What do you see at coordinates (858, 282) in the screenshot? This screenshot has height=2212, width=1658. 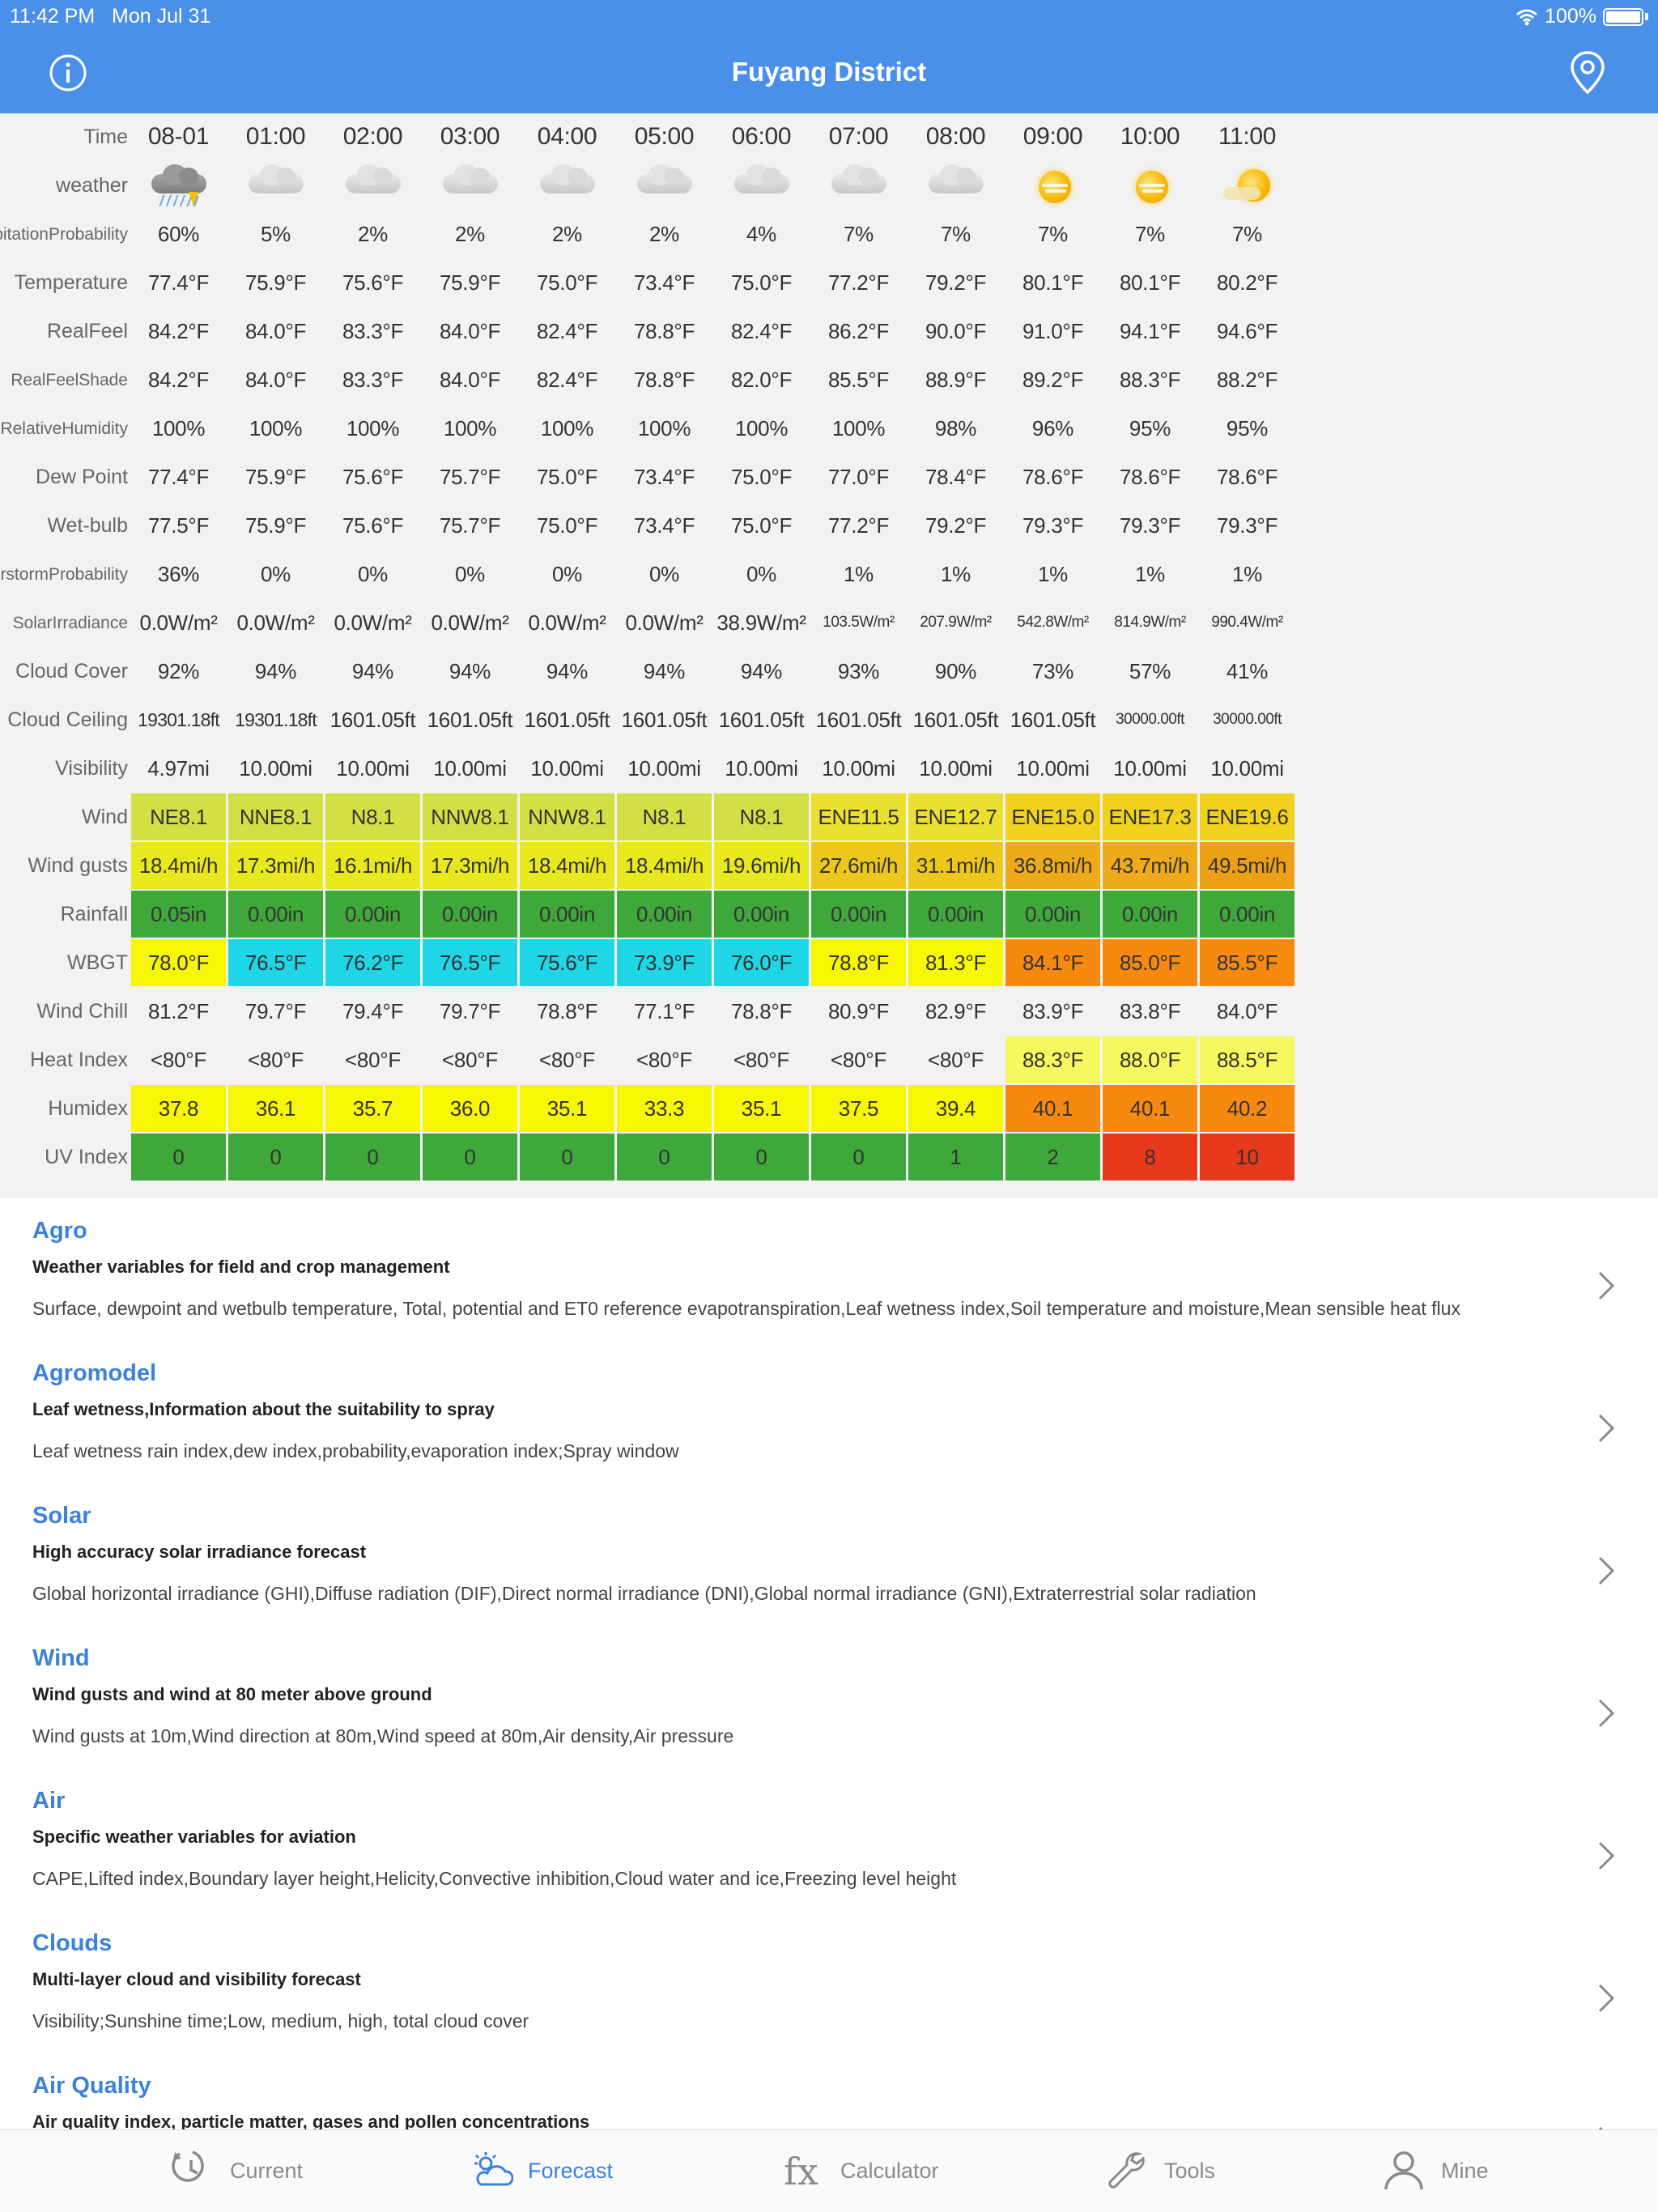 I see `table-cell: 77.2°F` at bounding box center [858, 282].